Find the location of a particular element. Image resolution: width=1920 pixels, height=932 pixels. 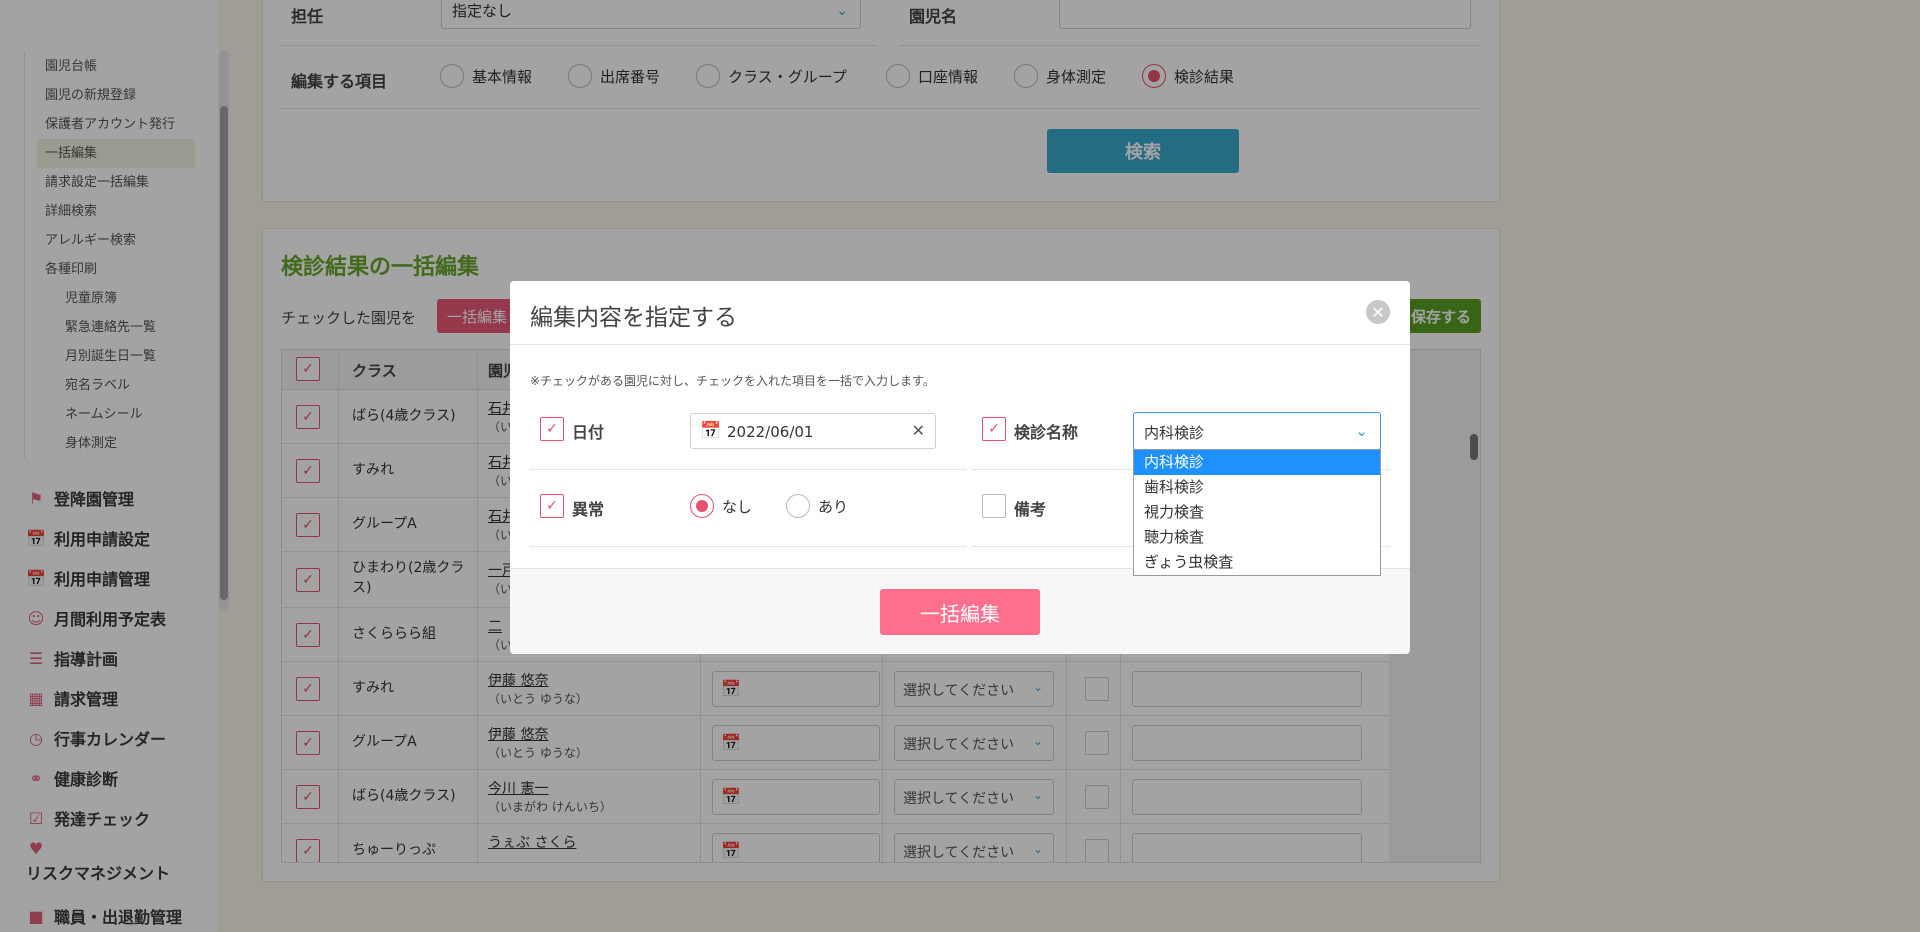

exam-name-value: 内科検診 is located at coordinates (1174, 433).